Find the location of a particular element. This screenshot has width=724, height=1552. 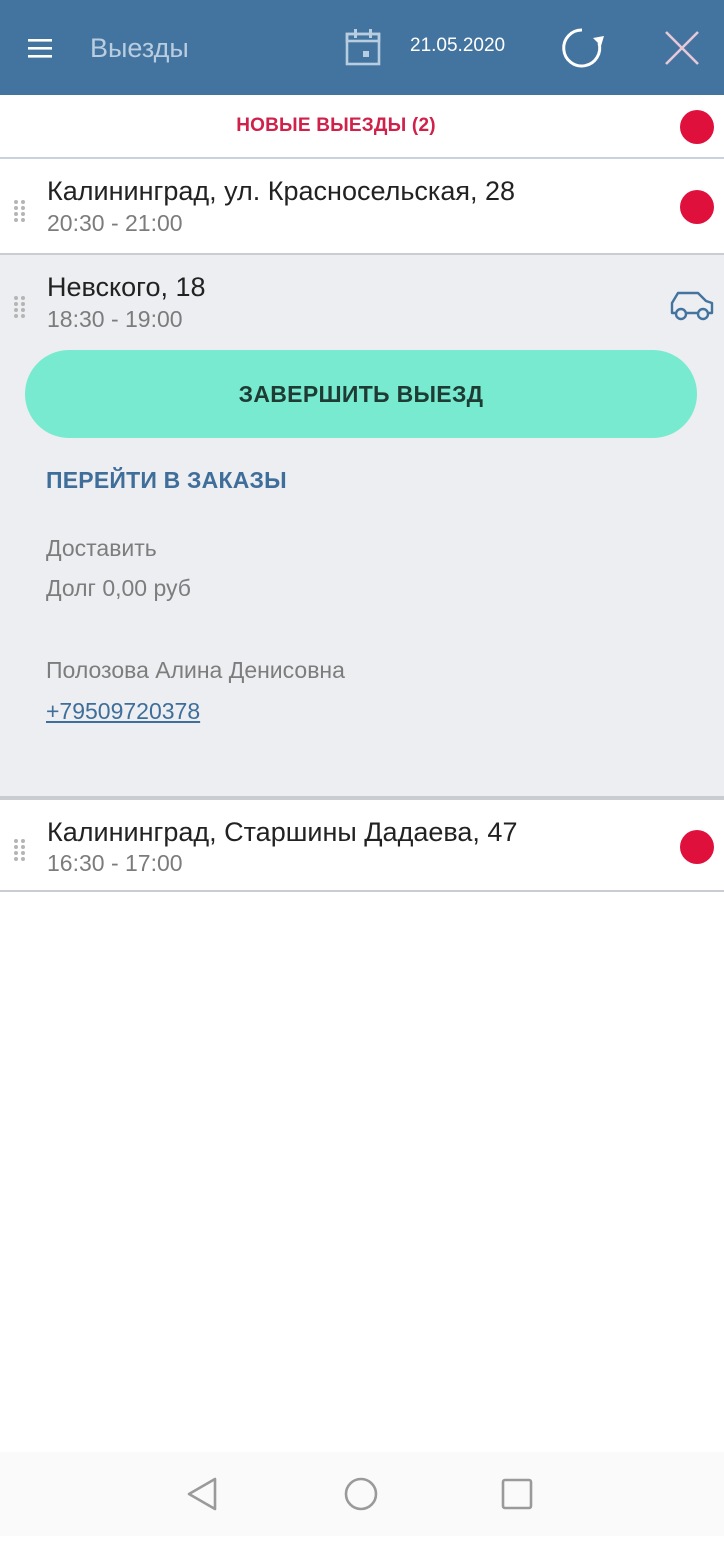

menu-icon is located at coordinates (42, 48).